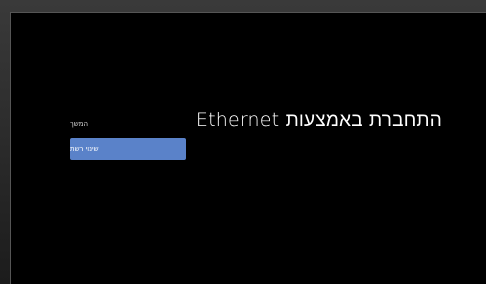  Describe the element at coordinates (318, 120) in the screenshot. I see `page-title: התחברת באמצעות Ethernet` at that location.